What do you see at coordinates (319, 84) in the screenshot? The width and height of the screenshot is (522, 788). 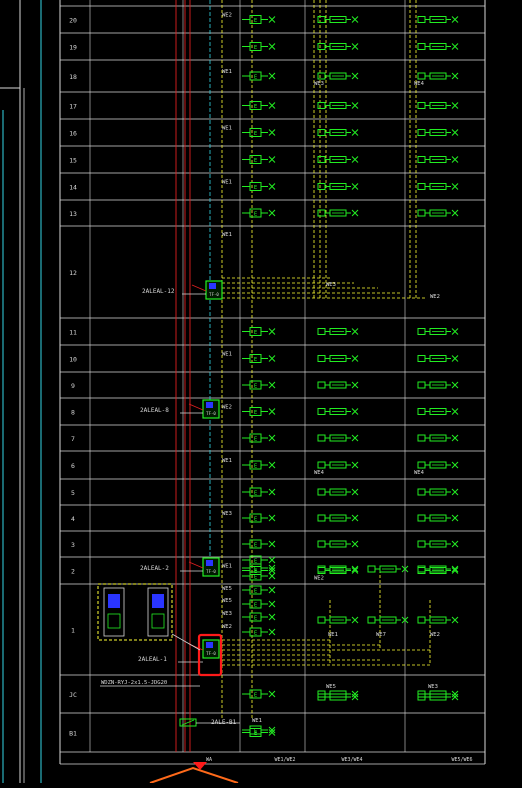 I see `wire-label: WE3` at bounding box center [319, 84].